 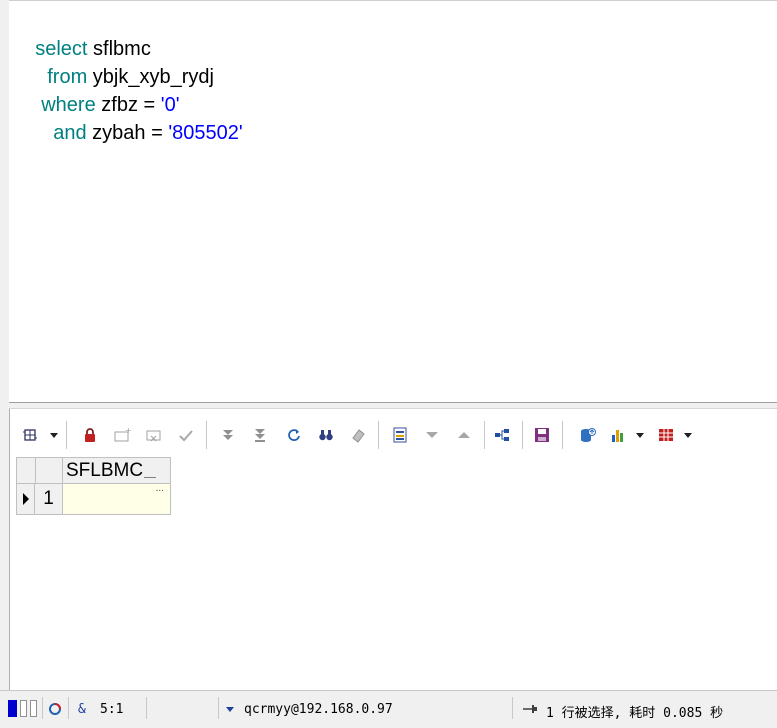 What do you see at coordinates (154, 435) in the screenshot?
I see `delete-record-icon` at bounding box center [154, 435].